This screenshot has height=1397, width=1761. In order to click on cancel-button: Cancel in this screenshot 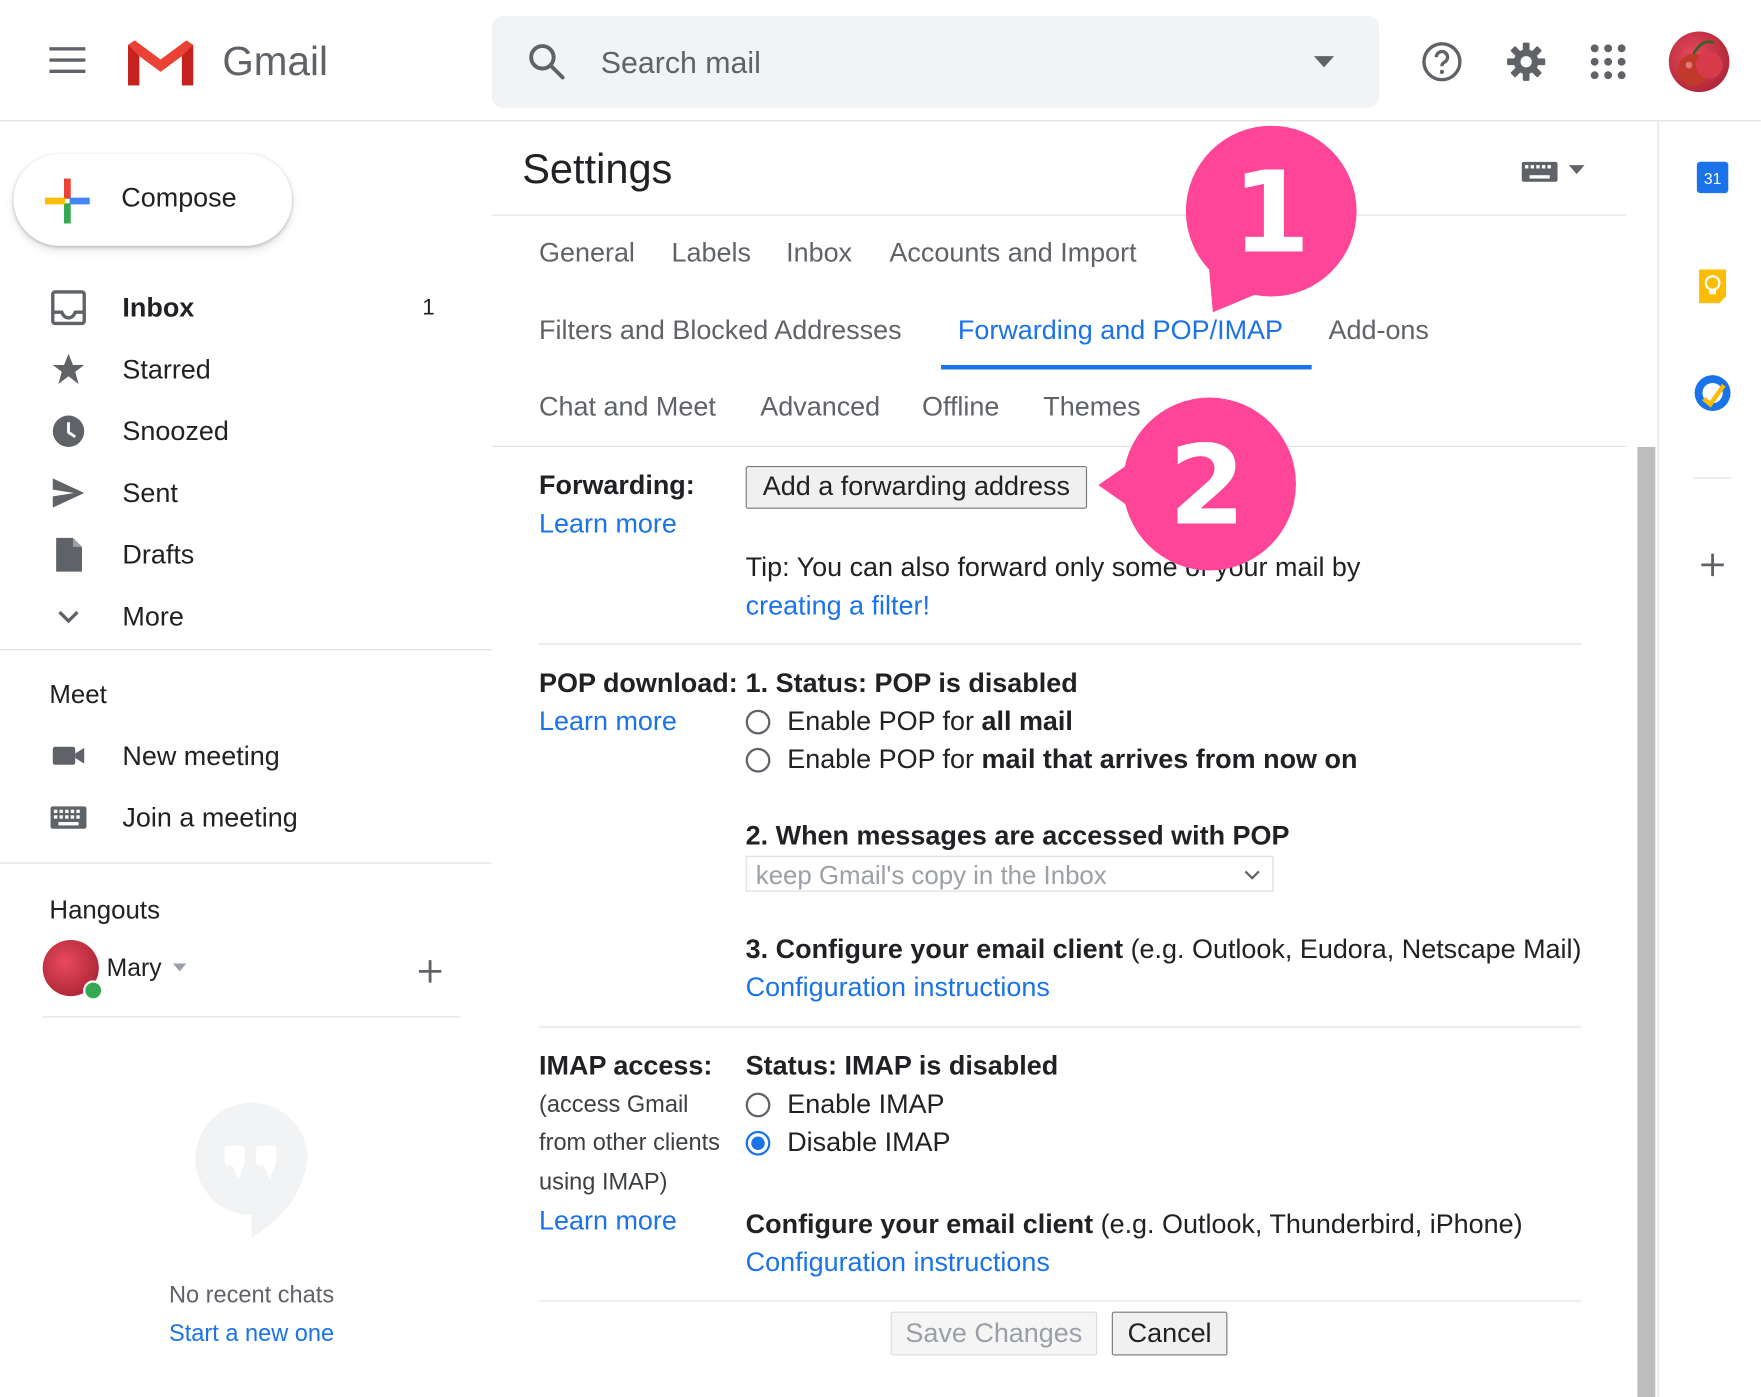, I will do `click(1169, 1333)`.